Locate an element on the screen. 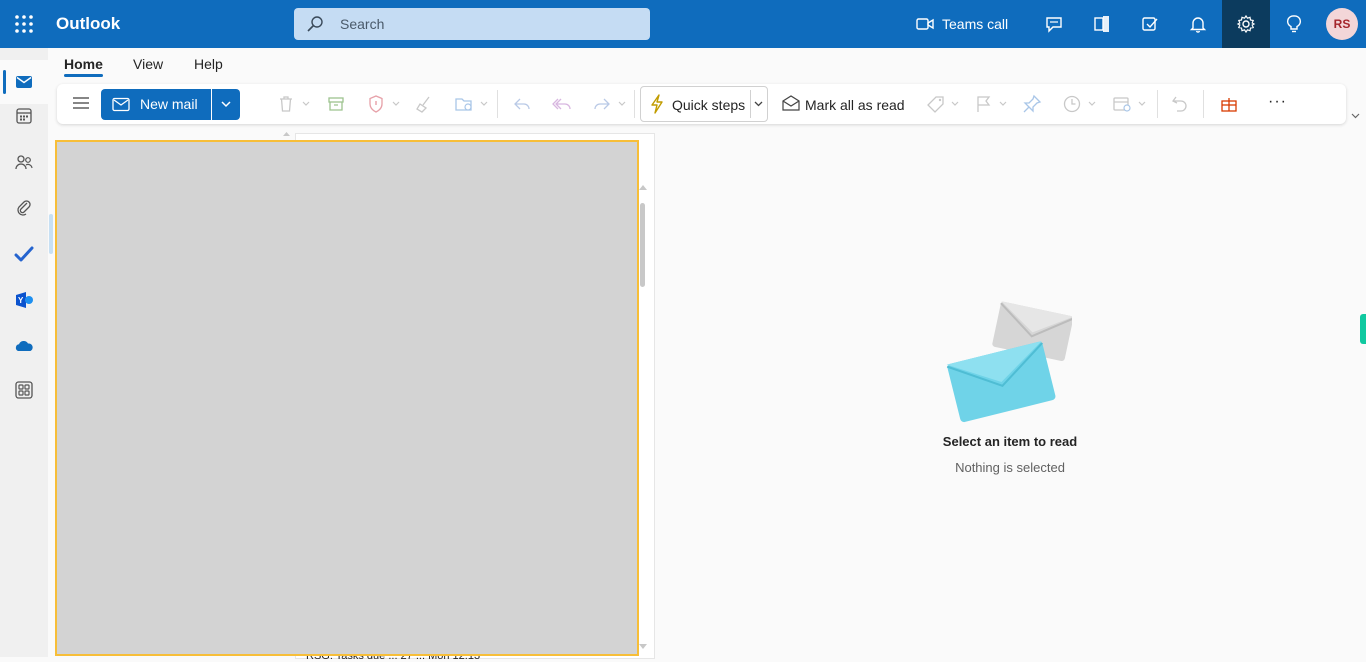 The height and width of the screenshot is (662, 1366). svg-text: Y is located at coordinates (21, 300).